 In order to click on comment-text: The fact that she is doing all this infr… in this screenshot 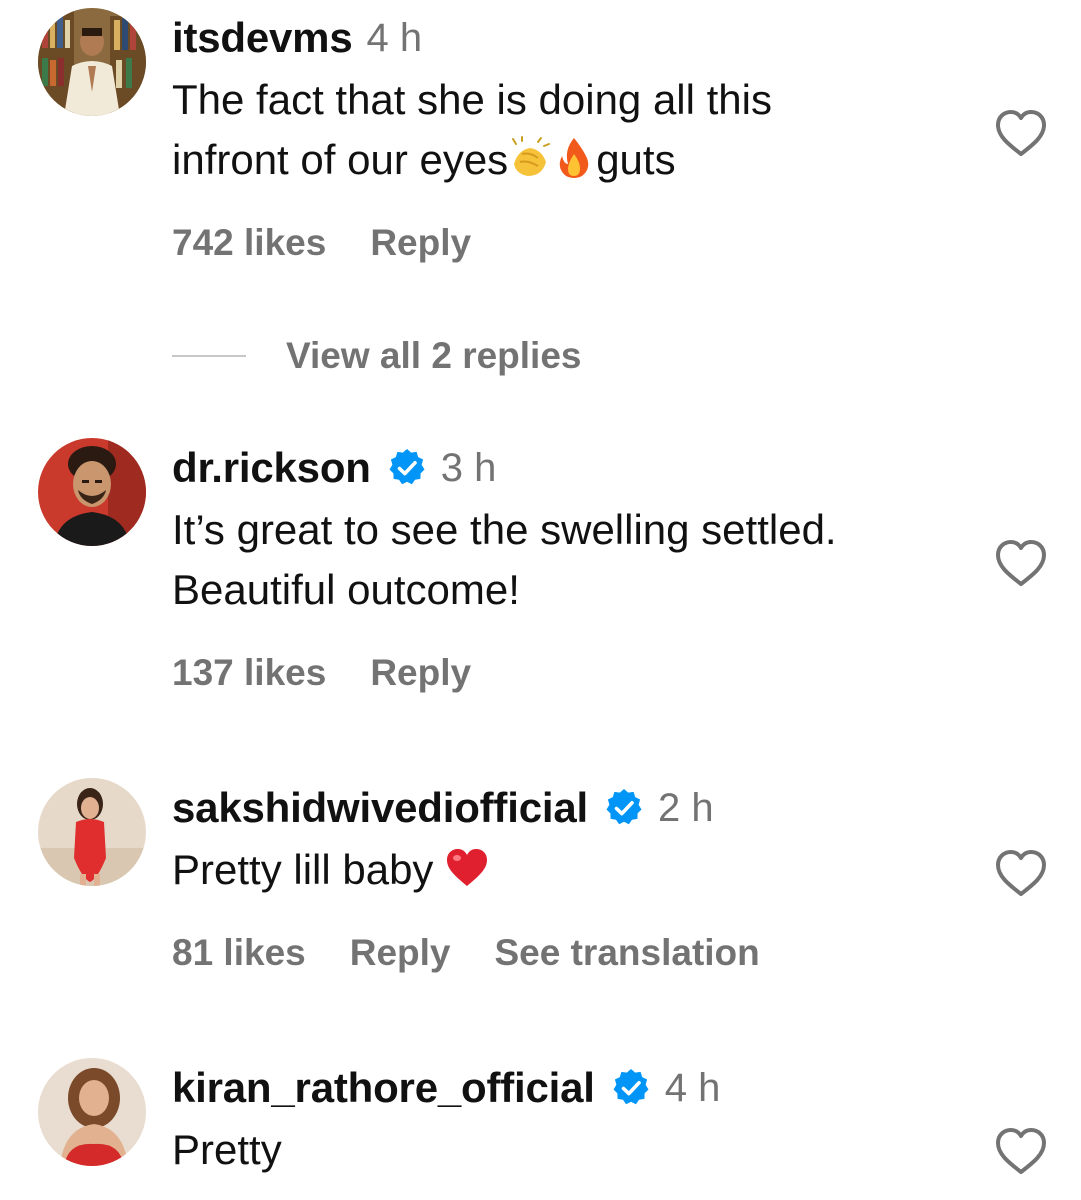, I will do `click(566, 130)`.